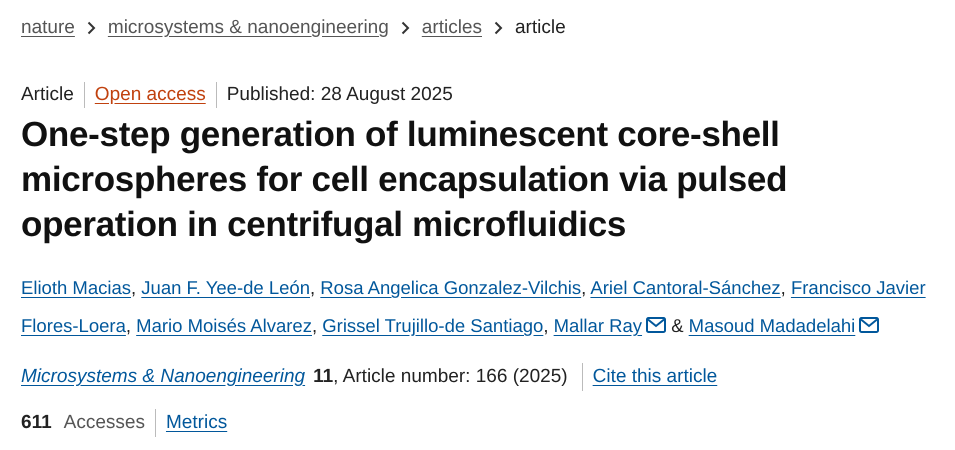 This screenshot has height=450, width=955. I want to click on author-link: Flores-Loera, so click(73, 325).